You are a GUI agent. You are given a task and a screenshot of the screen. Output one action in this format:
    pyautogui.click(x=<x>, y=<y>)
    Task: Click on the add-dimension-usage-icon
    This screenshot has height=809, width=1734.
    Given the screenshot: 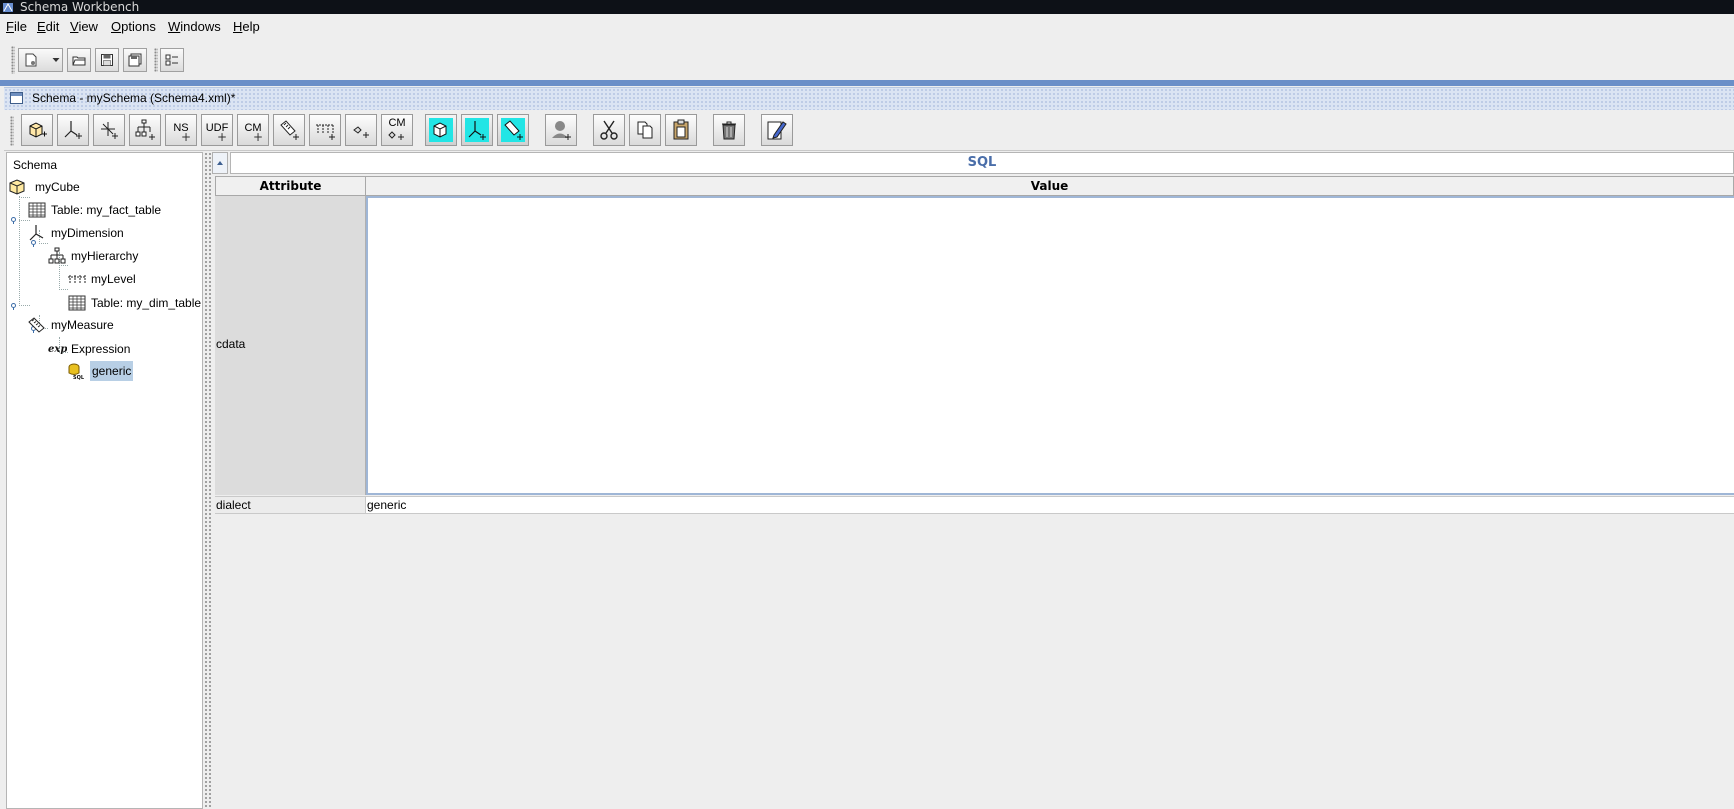 What is the action you would take?
    pyautogui.click(x=109, y=130)
    